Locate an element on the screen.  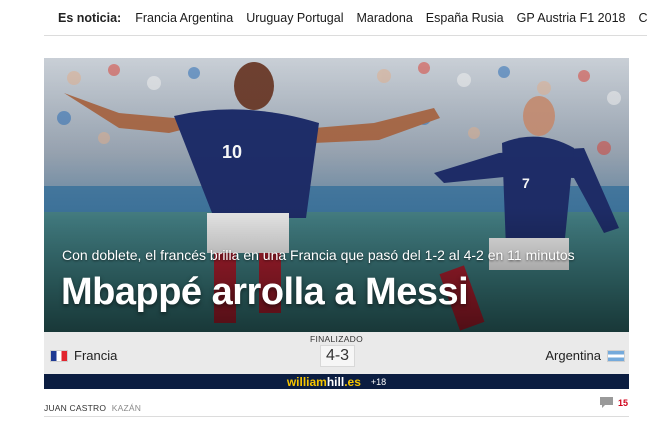
article-headline: Mbappé arrolla a Messi is located at coordinates (265, 292).